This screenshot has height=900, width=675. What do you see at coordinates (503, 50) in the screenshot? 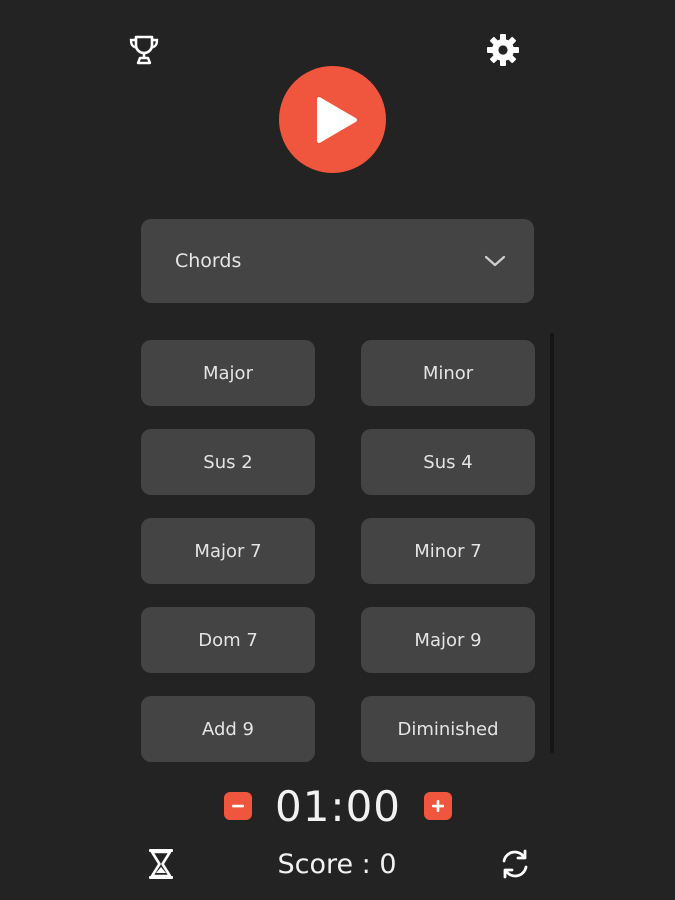
I see `gear-icon` at bounding box center [503, 50].